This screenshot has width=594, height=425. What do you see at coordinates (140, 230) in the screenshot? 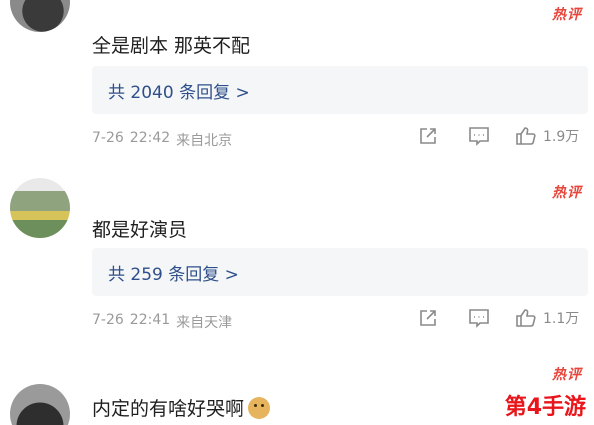
I see `comment-text: 都是好演员` at bounding box center [140, 230].